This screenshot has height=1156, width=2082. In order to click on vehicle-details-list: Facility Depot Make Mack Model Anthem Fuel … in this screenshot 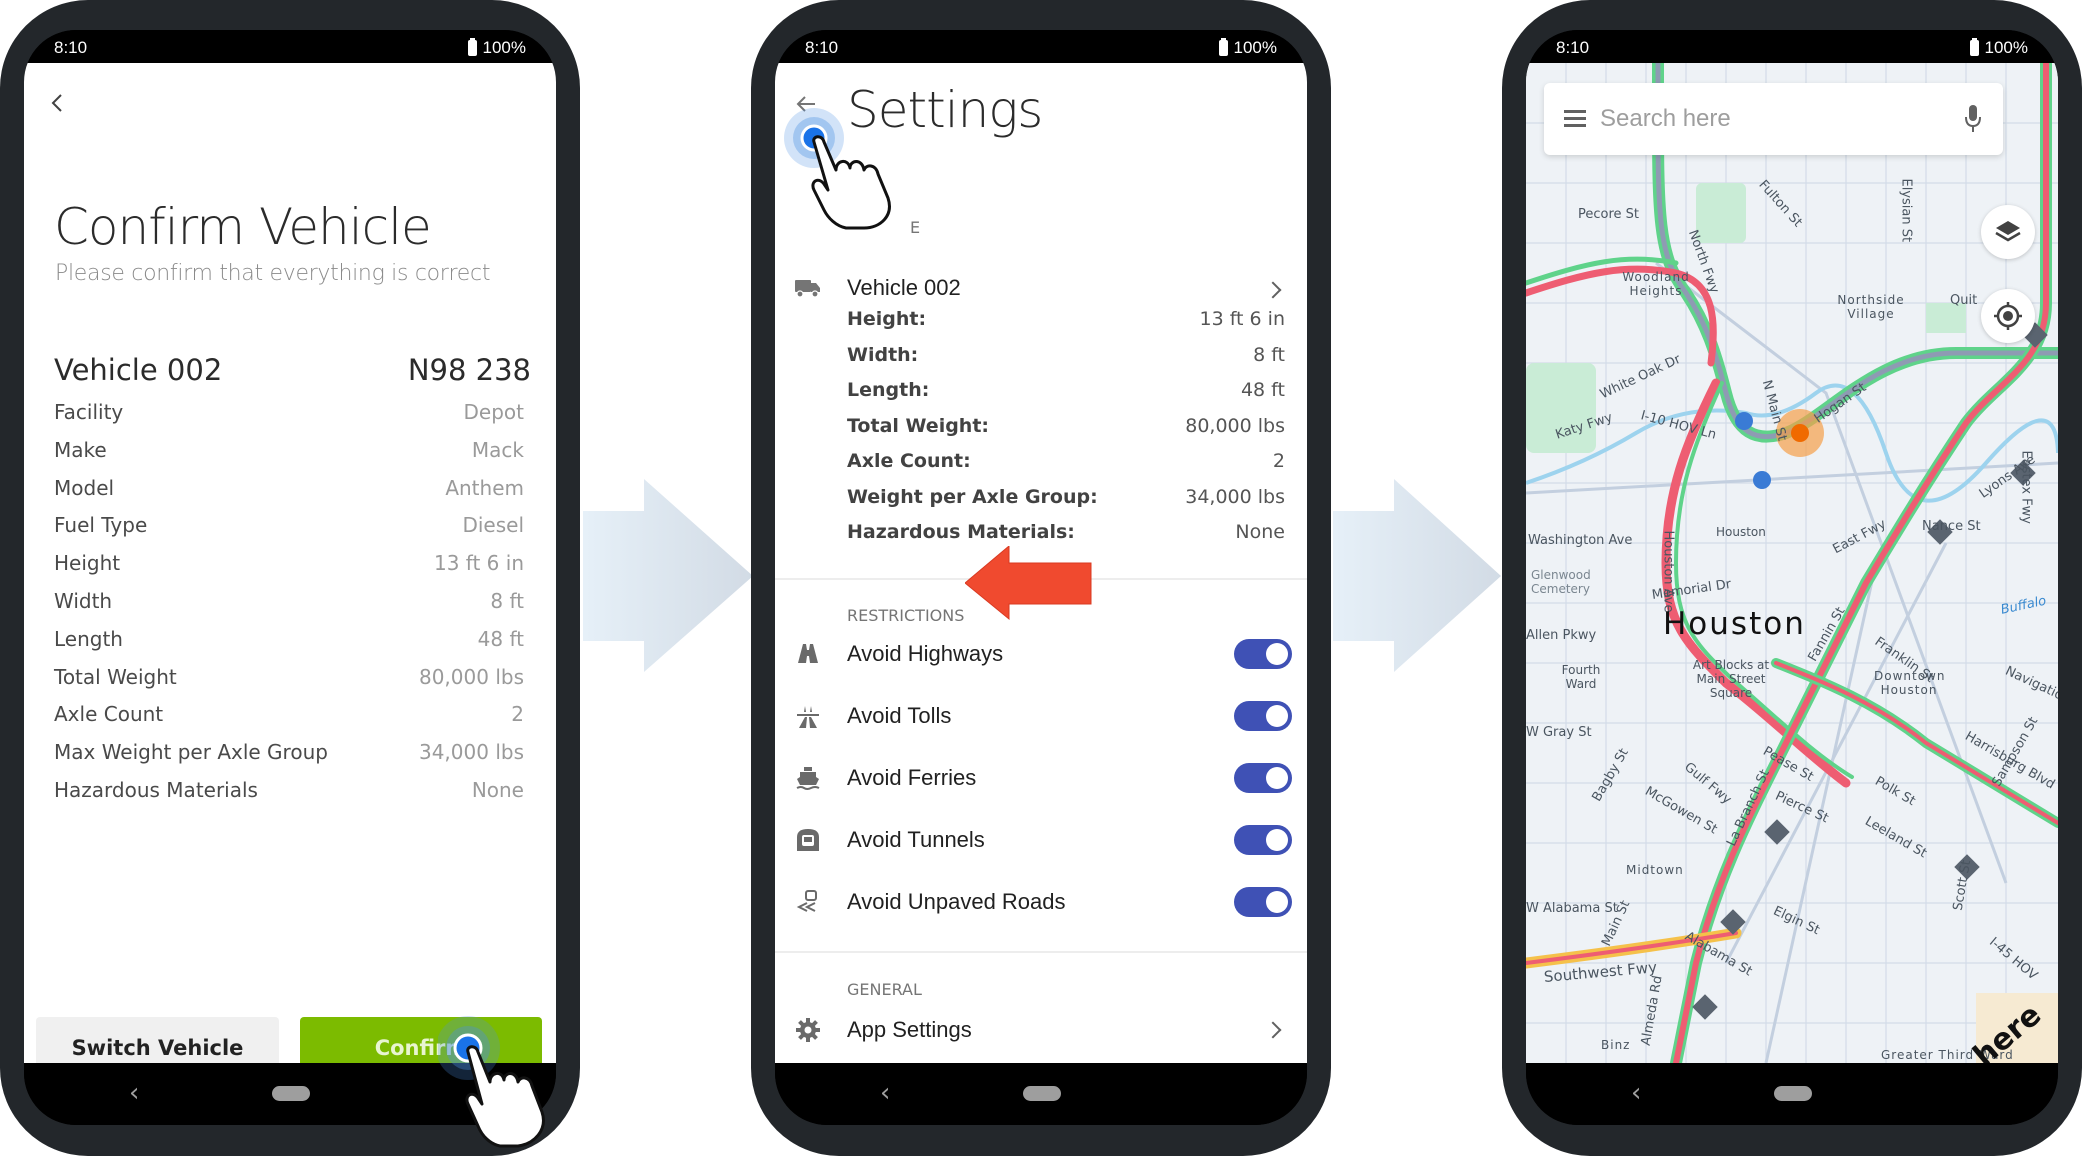, I will do `click(289, 608)`.